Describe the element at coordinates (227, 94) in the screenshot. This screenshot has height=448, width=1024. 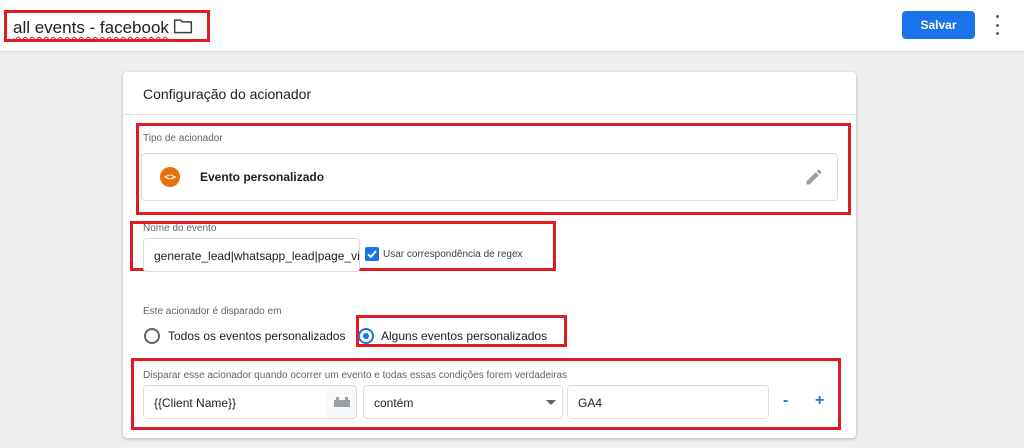
I see `card-title: Configuração do acionador` at that location.